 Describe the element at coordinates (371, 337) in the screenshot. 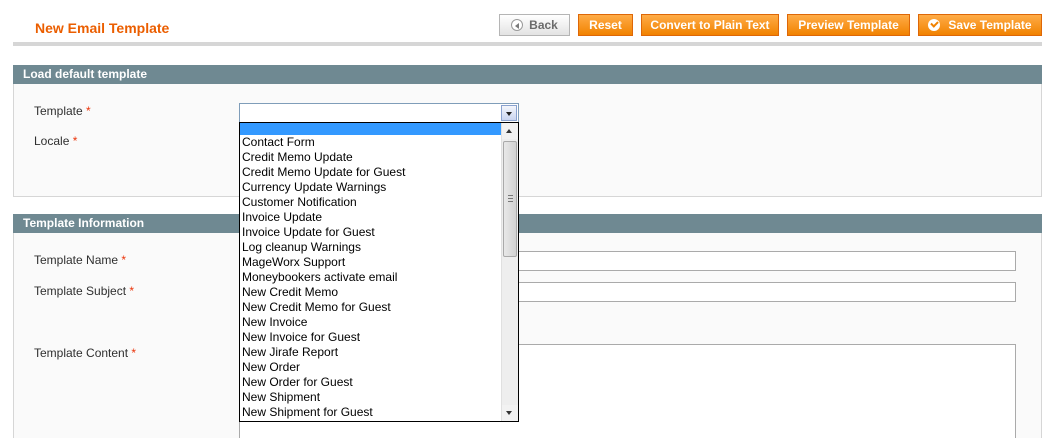

I see `option-new-invoice-guest: New Invoice for Guest` at that location.